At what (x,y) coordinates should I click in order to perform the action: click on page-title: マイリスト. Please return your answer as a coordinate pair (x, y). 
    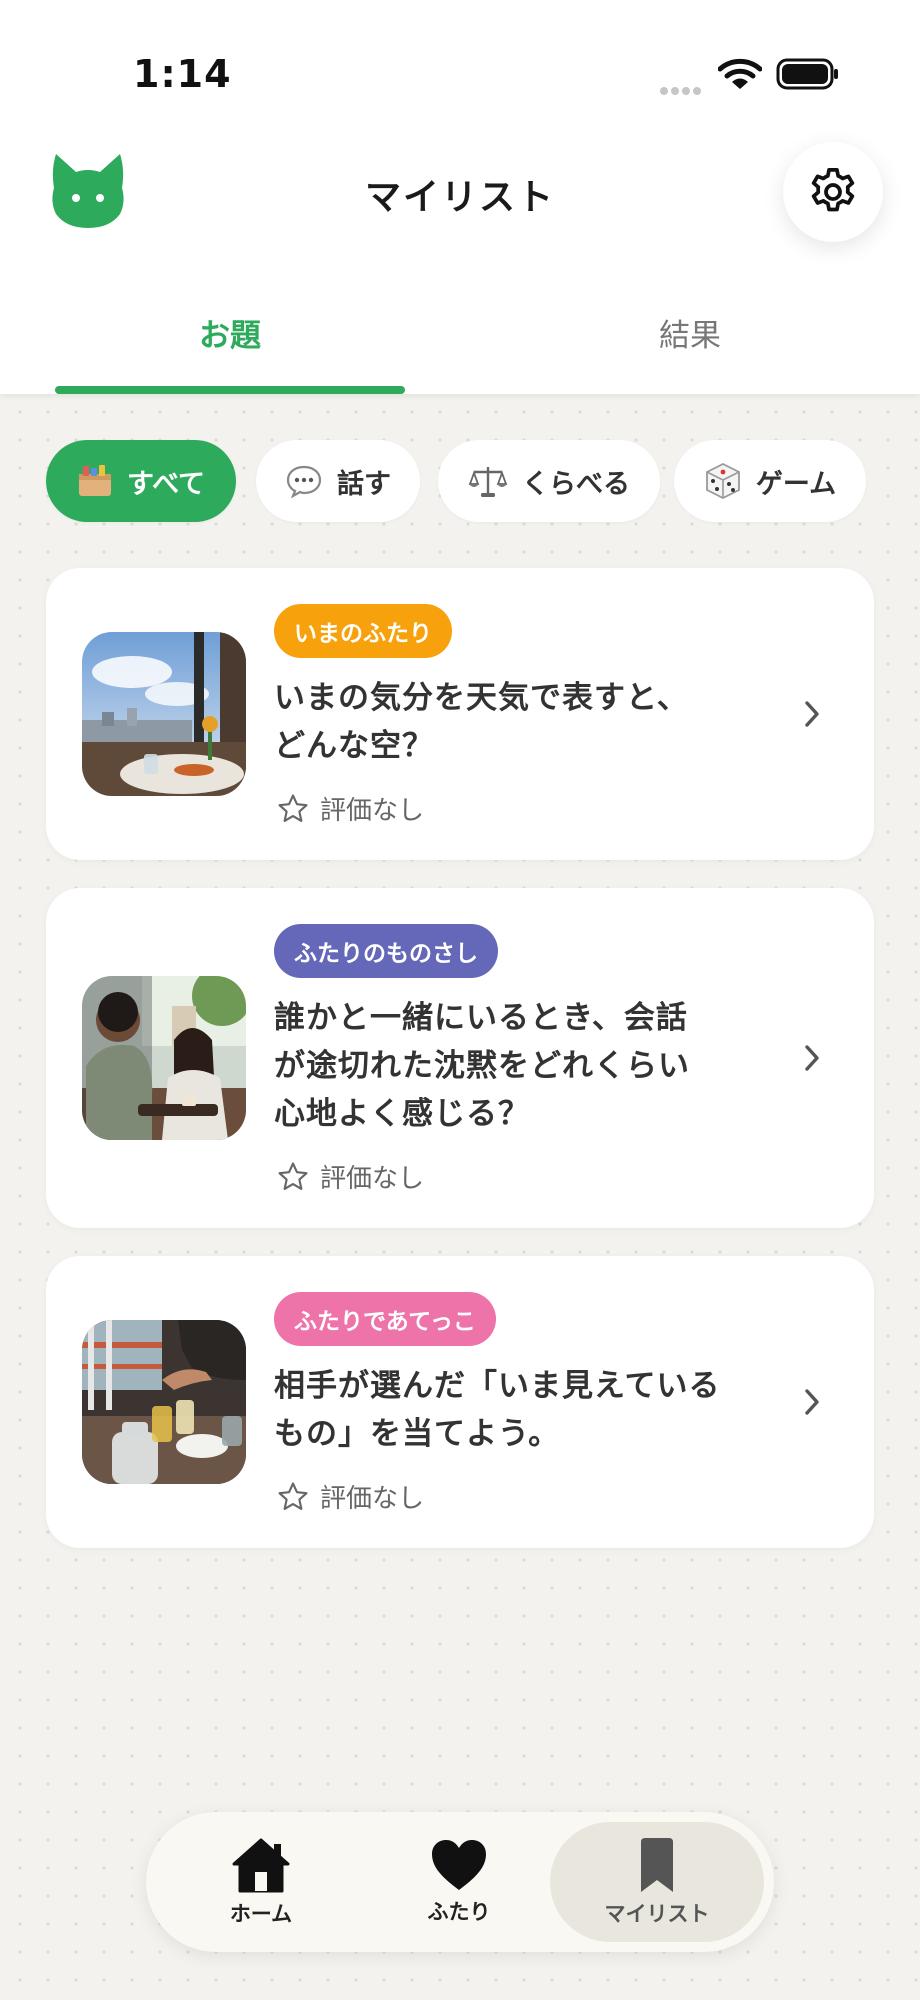
    Looking at the image, I should click on (459, 197).